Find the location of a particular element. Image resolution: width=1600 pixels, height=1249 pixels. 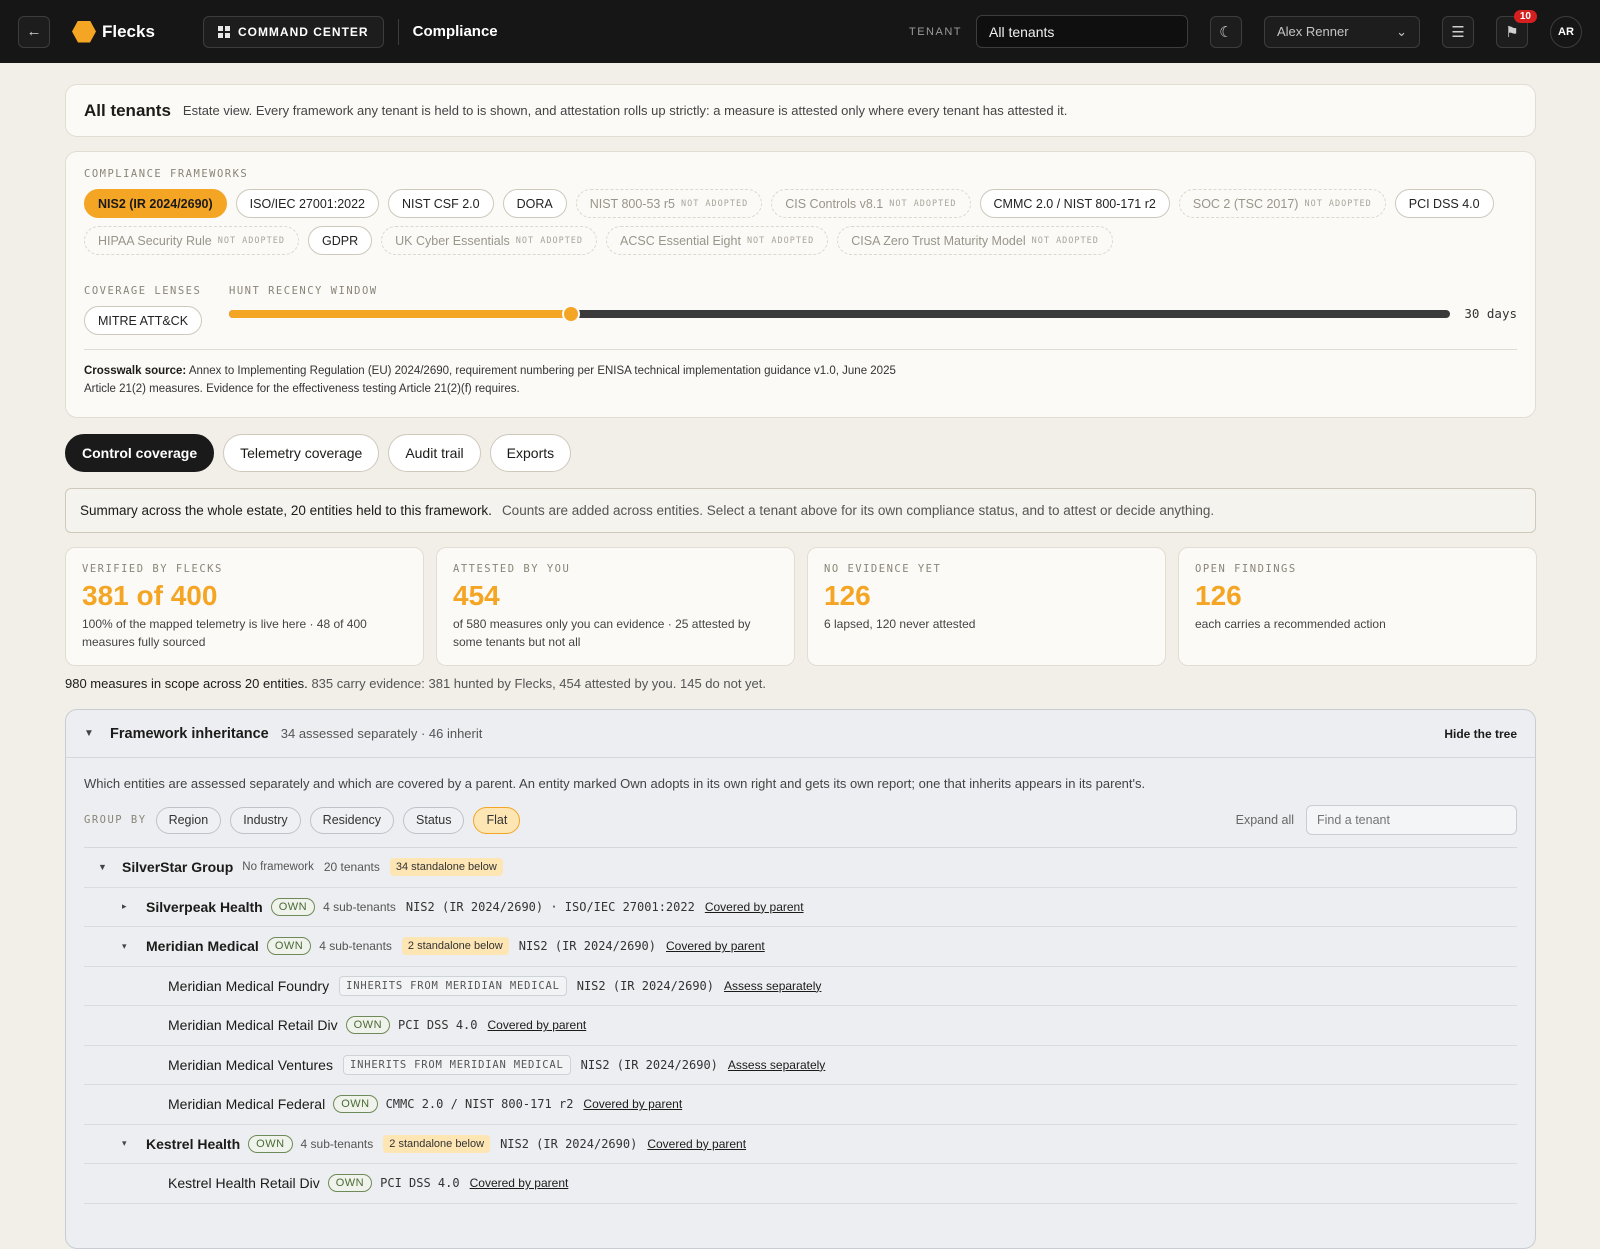

arrow-left-icon: ← is located at coordinates (34, 31).